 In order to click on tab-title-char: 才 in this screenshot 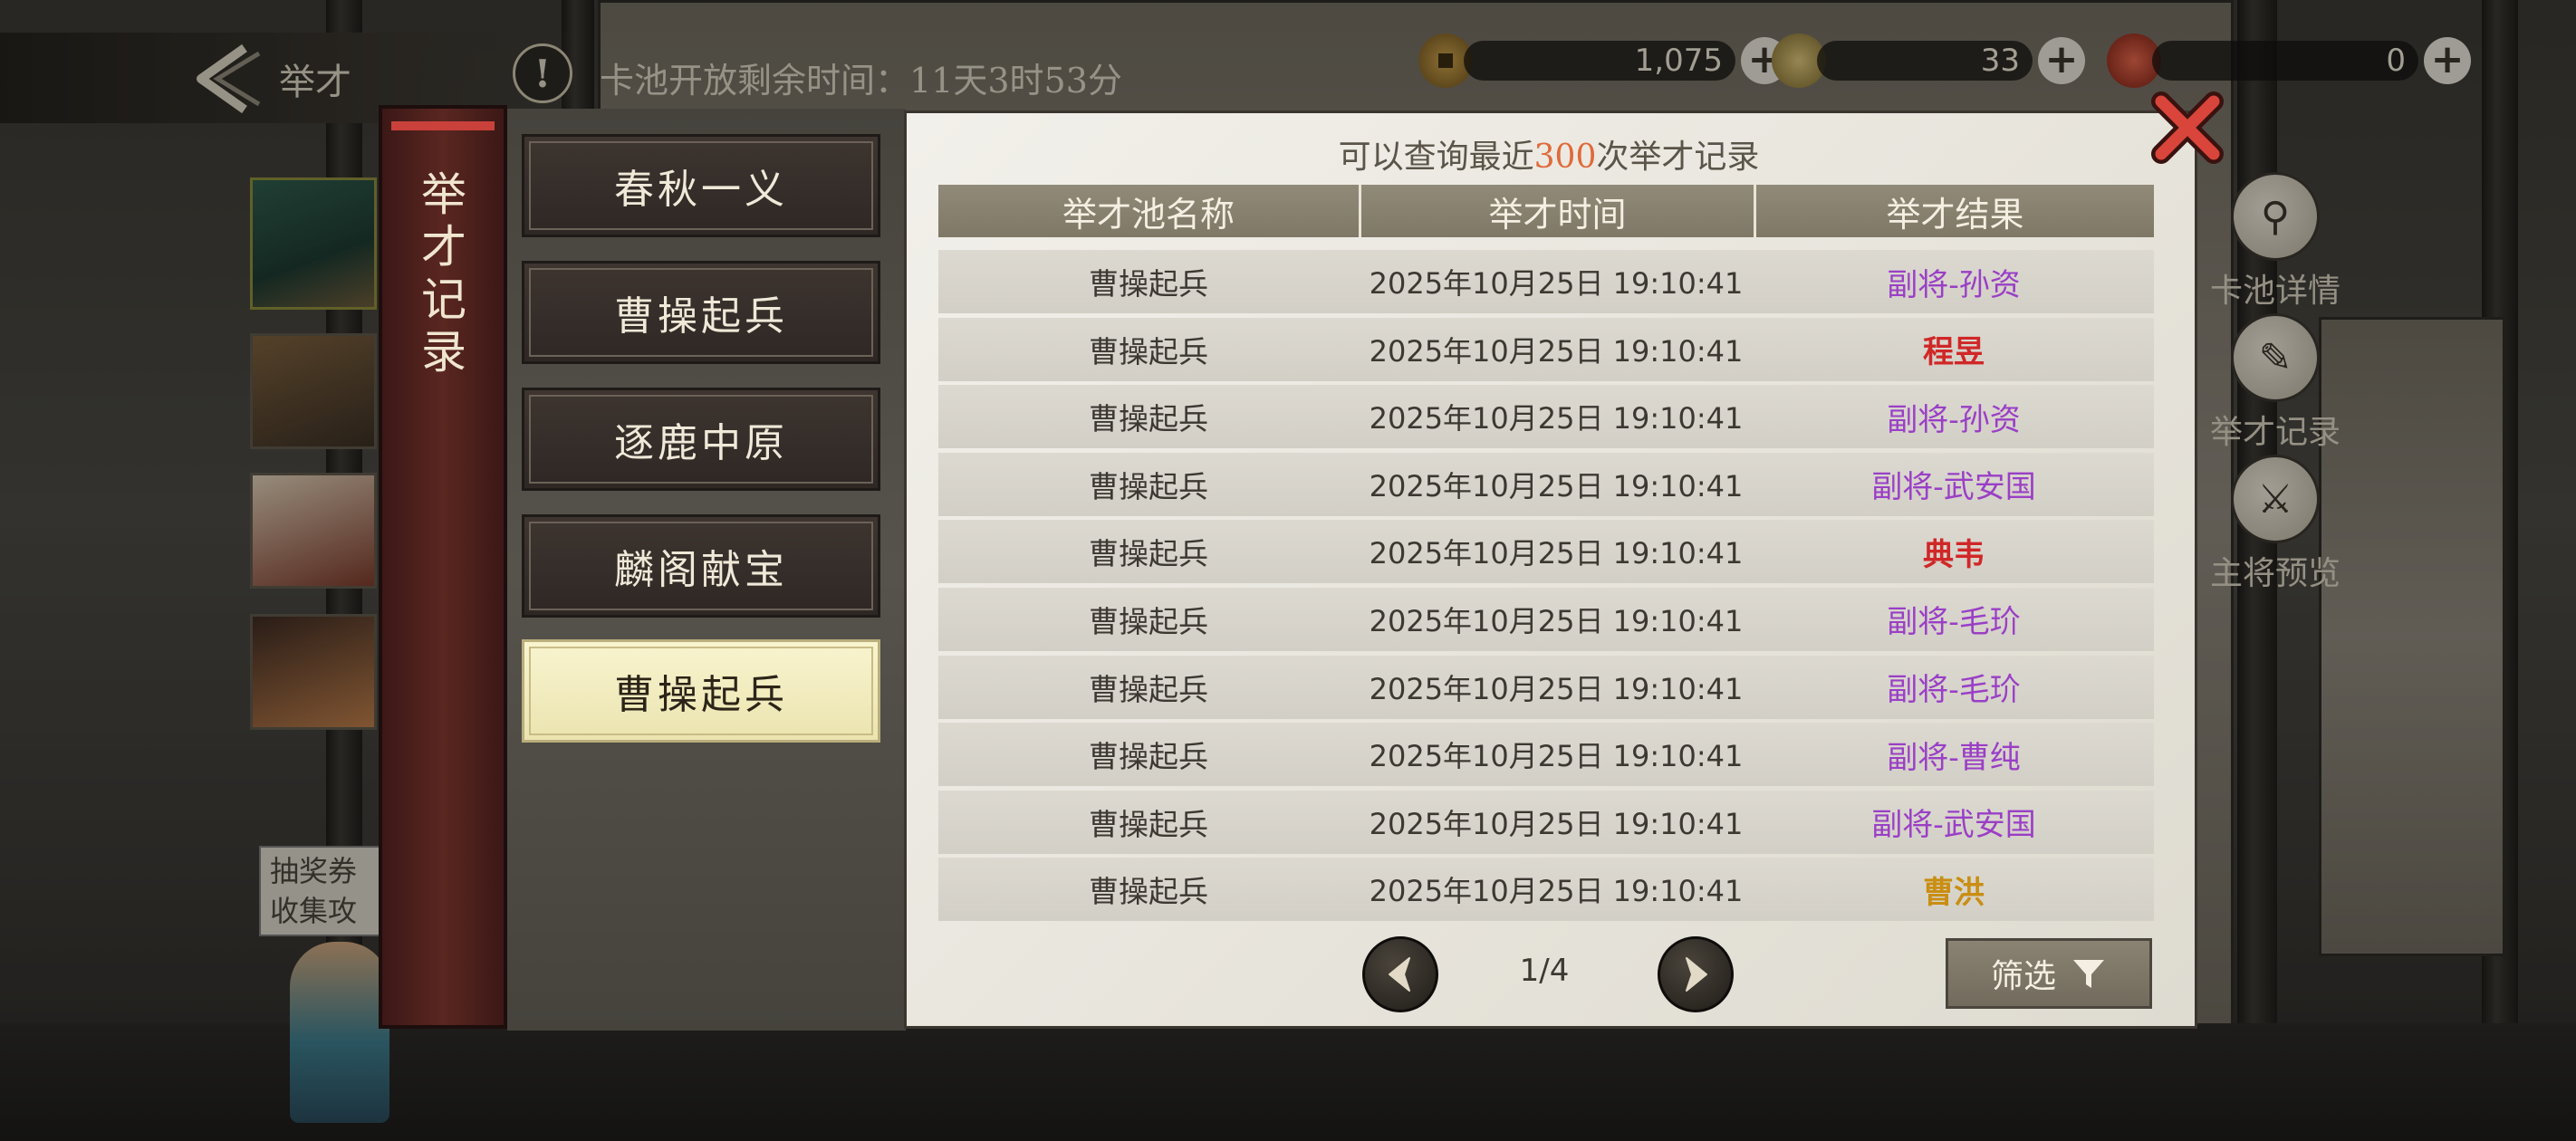, I will do `click(443, 247)`.